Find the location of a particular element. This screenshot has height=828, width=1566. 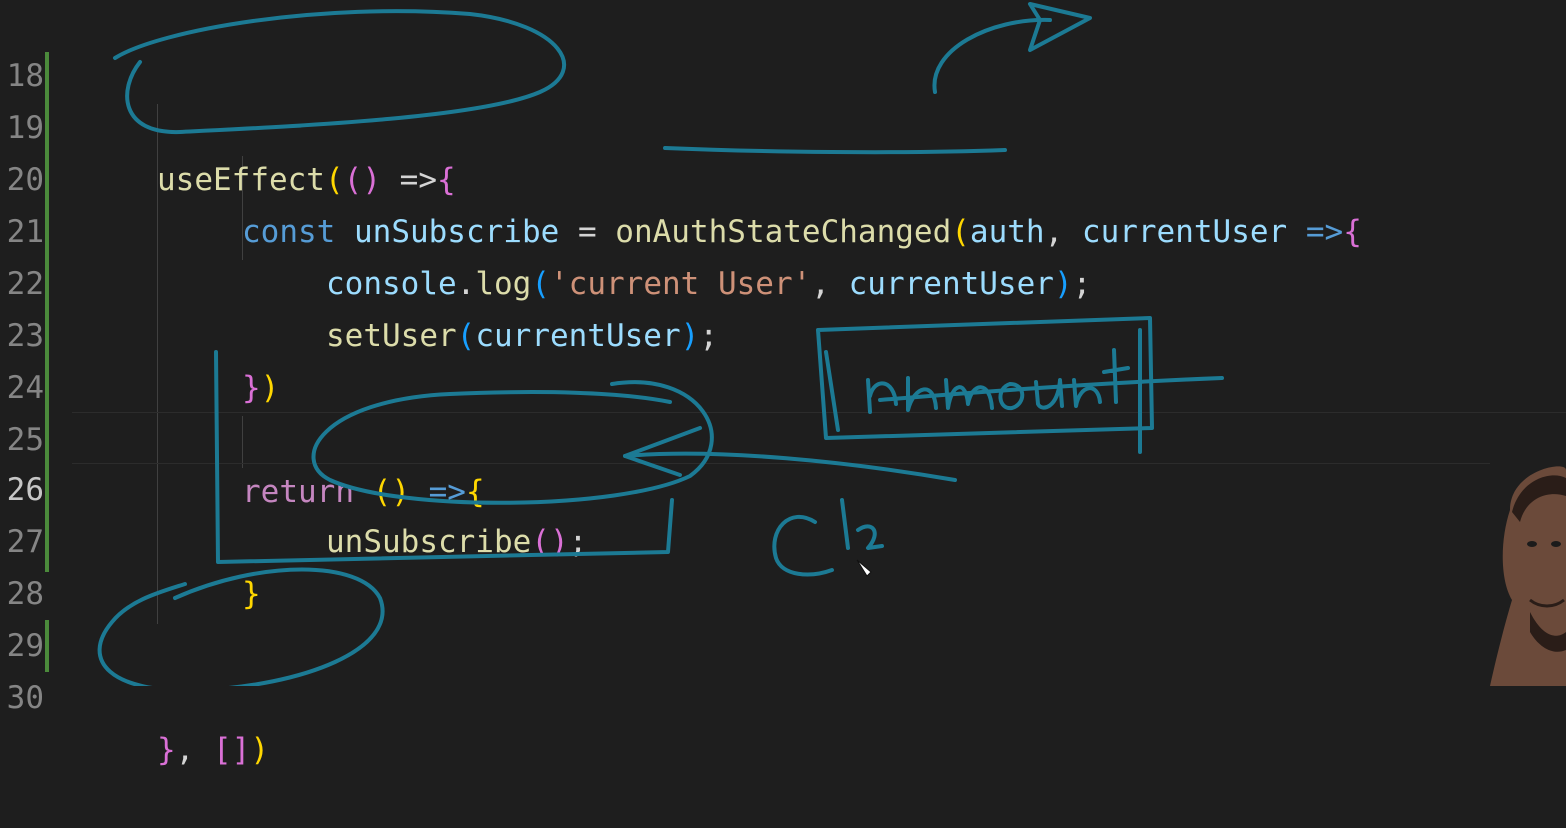

code-line: 18 is located at coordinates (783, 47).